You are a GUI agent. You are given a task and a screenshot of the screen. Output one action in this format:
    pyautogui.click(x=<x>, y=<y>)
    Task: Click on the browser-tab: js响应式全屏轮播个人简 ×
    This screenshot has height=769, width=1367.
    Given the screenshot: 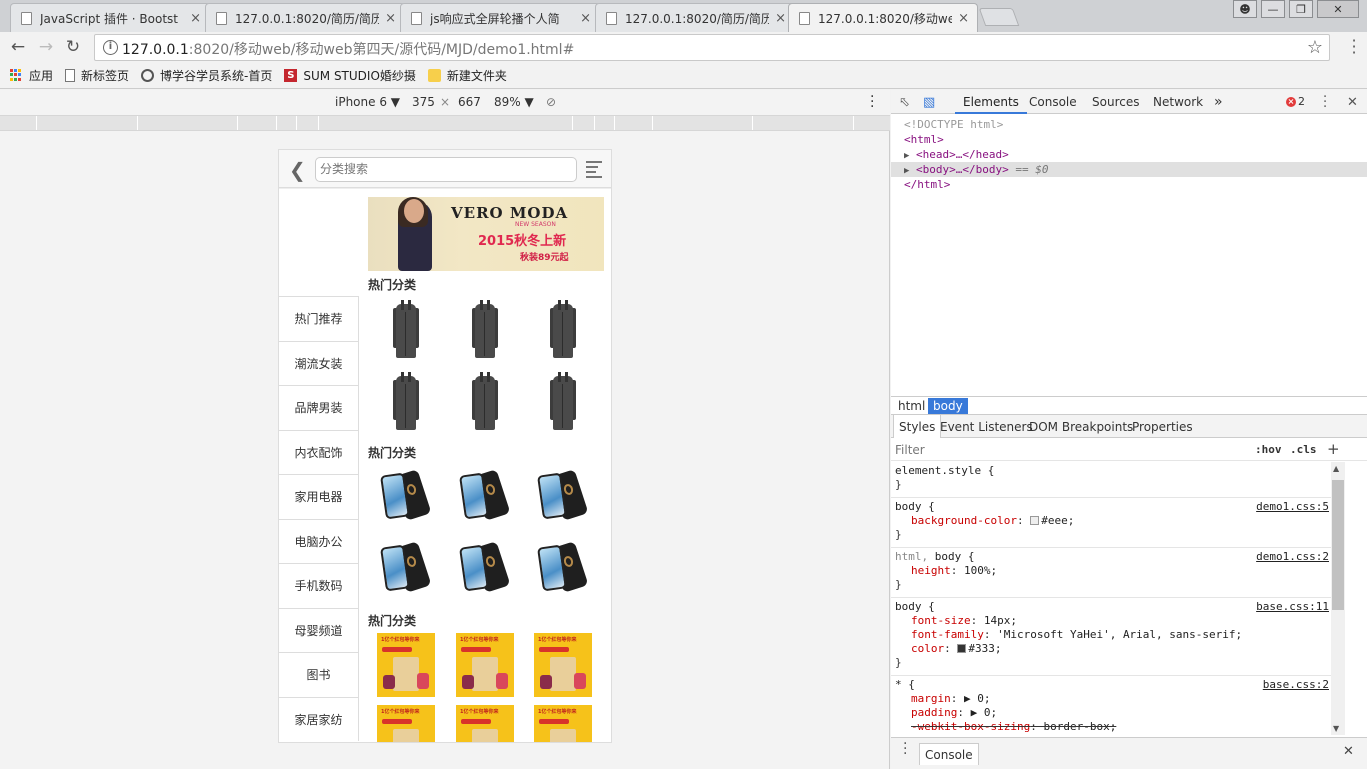 What is the action you would take?
    pyautogui.click(x=500, y=17)
    